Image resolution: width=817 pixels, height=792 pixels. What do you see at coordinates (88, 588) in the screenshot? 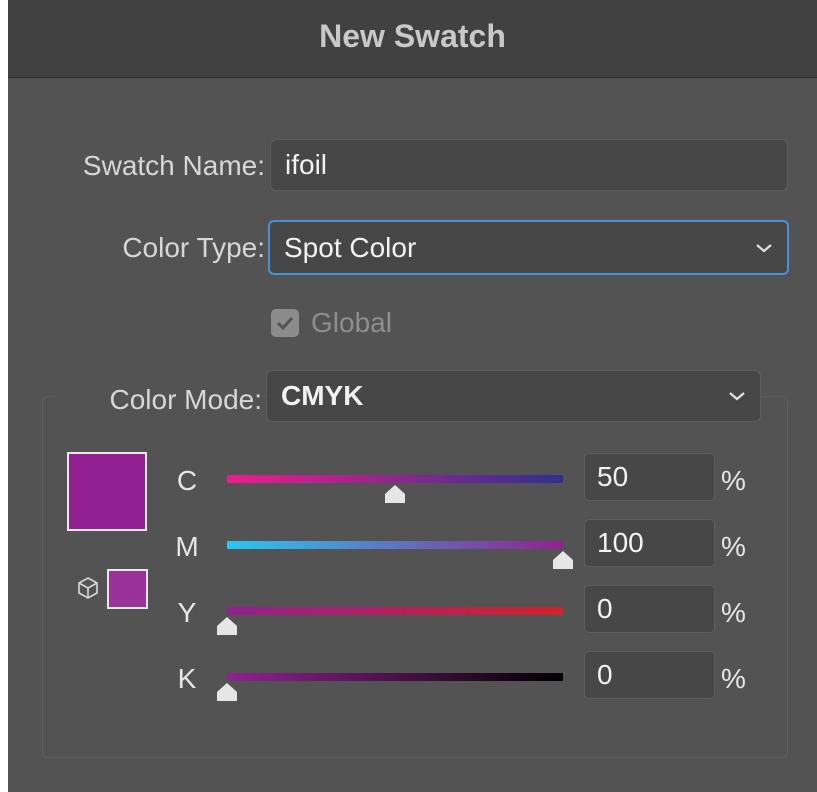
I see `web-safe-cube-icon` at bounding box center [88, 588].